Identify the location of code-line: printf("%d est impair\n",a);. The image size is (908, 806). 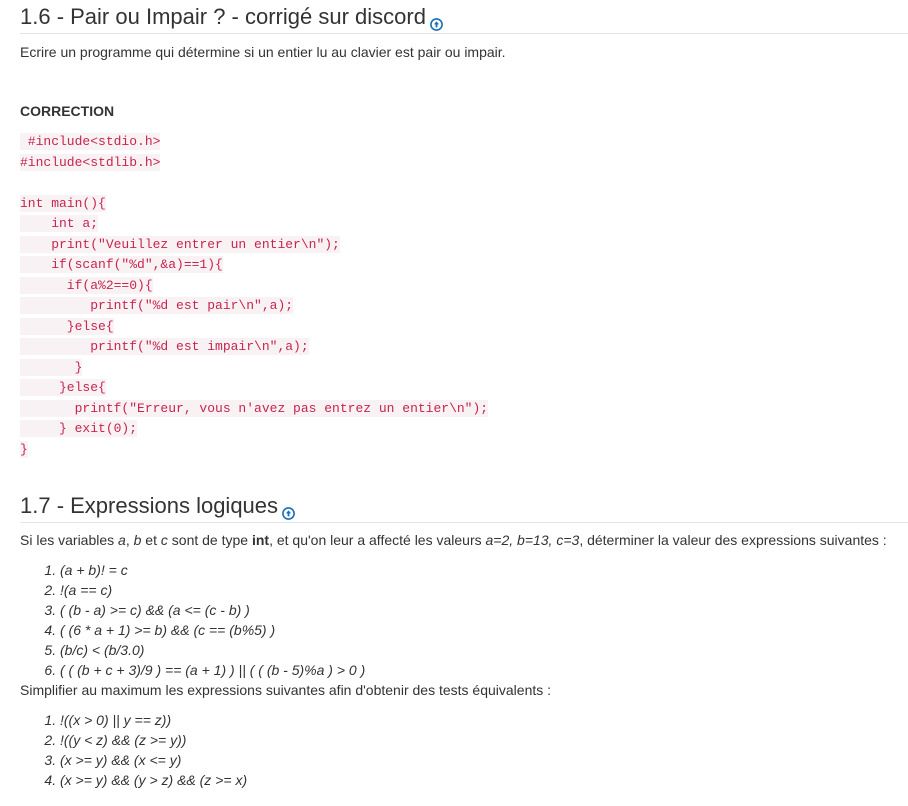
(254, 347).